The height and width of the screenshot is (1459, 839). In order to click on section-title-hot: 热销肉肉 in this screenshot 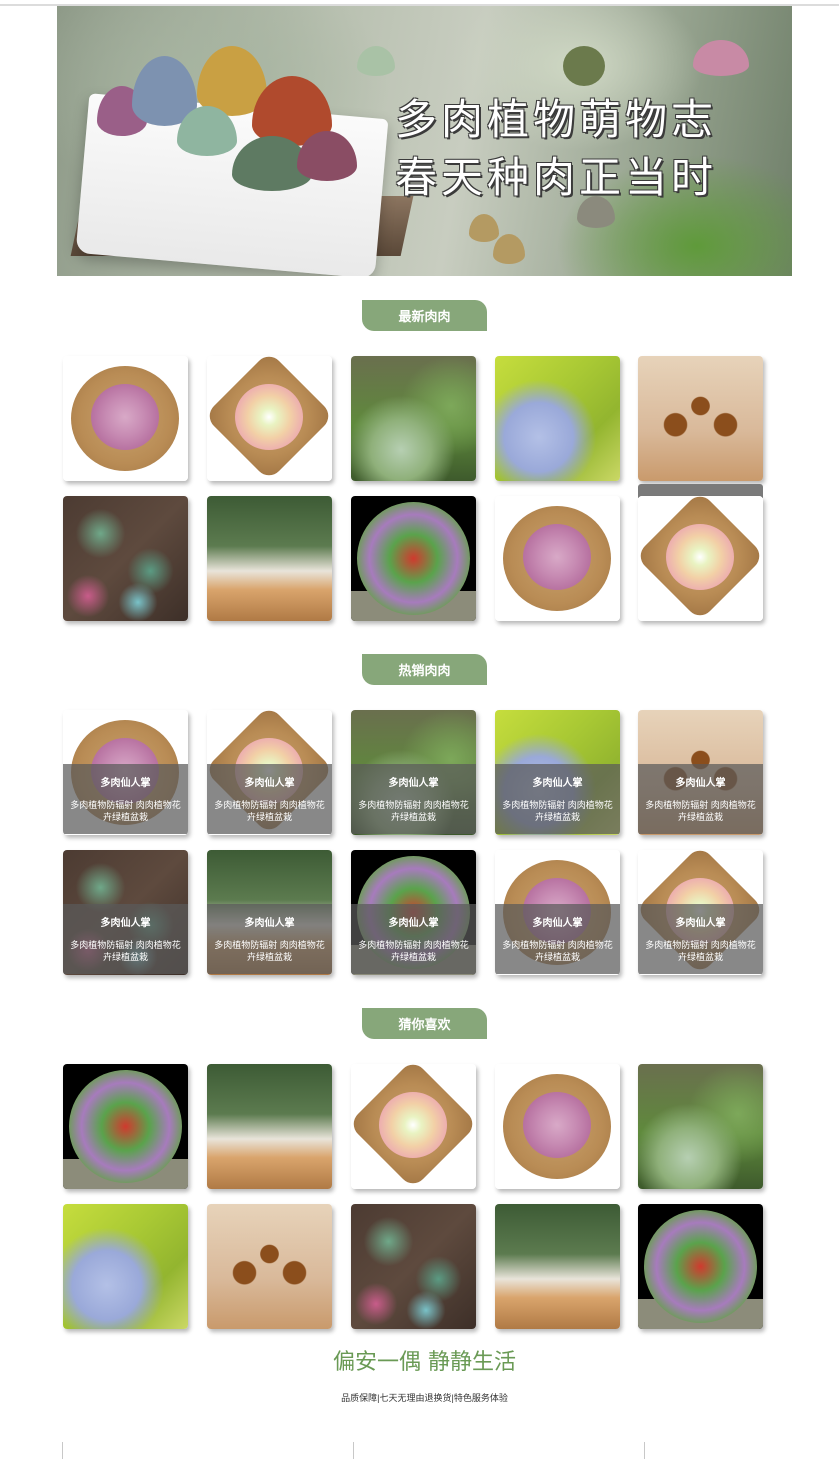, I will do `click(424, 669)`.